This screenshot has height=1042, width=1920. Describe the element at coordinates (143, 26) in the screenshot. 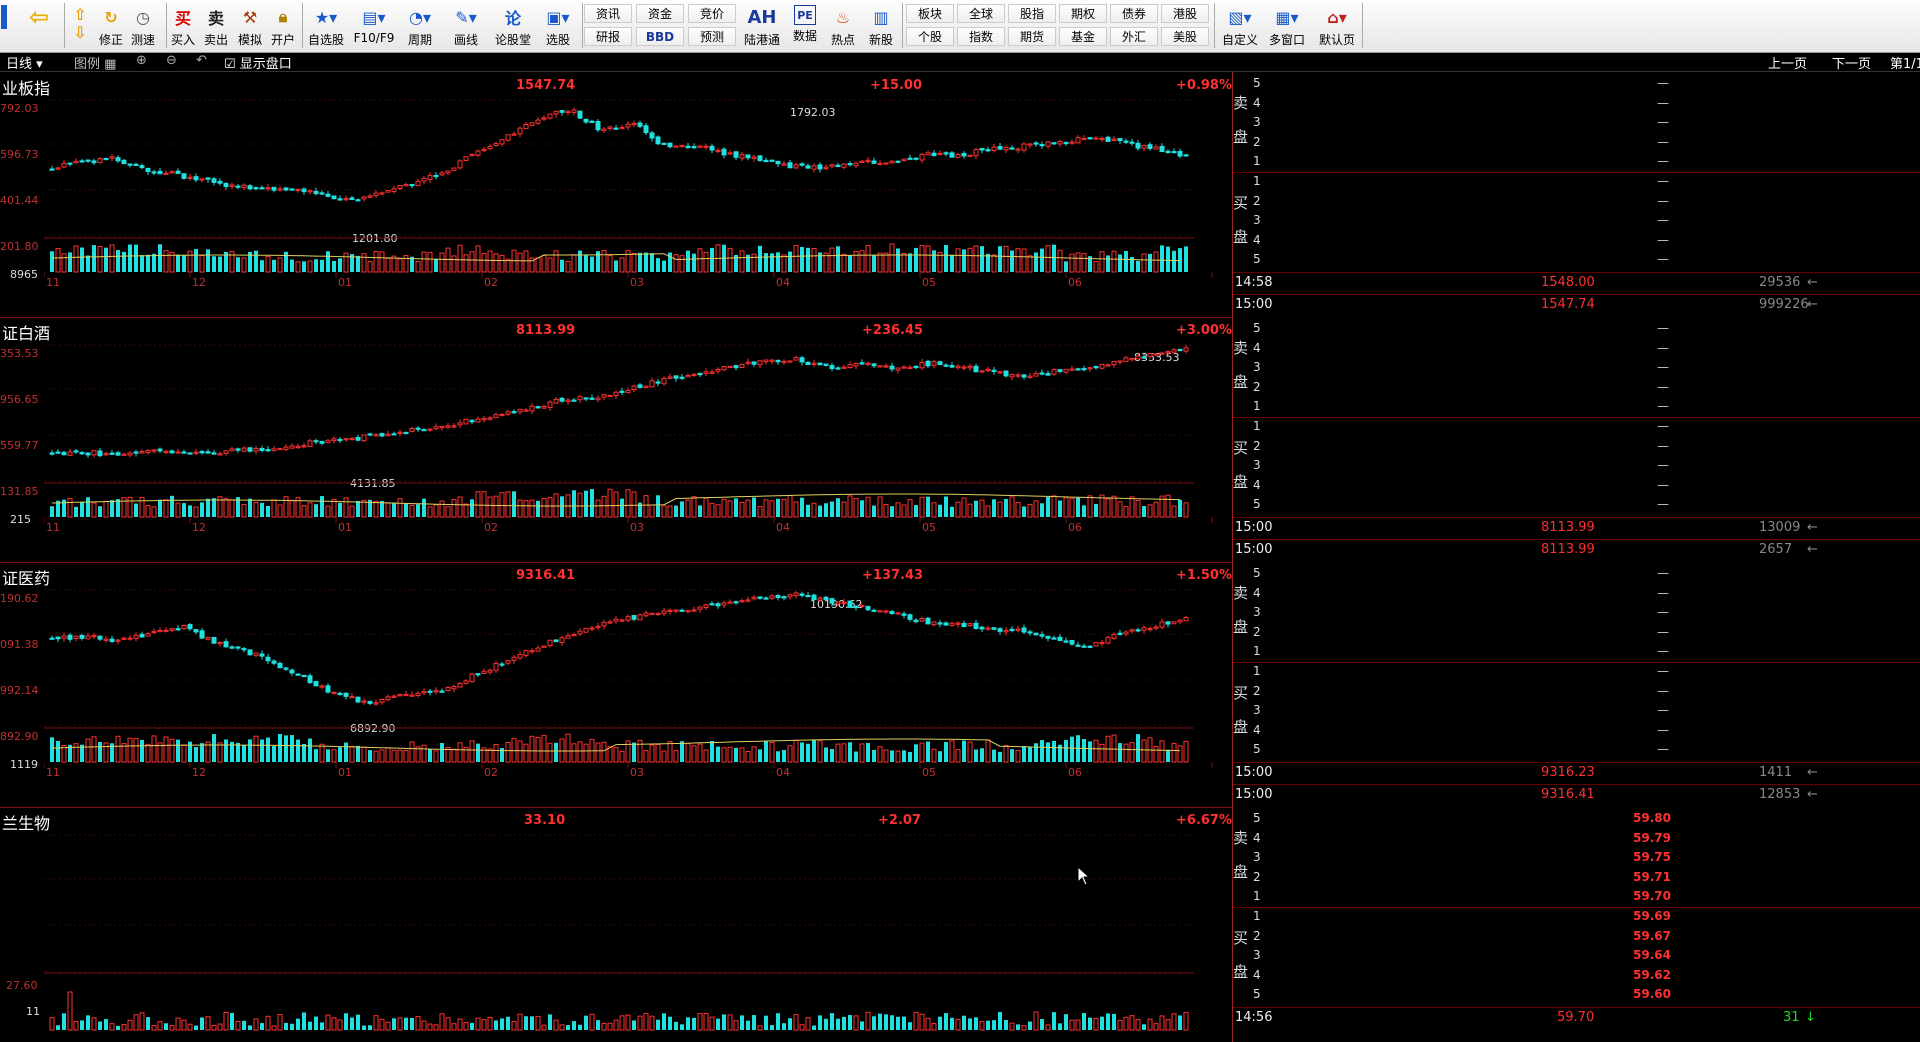

I see `speed-test-button: ◷ 测速` at that location.